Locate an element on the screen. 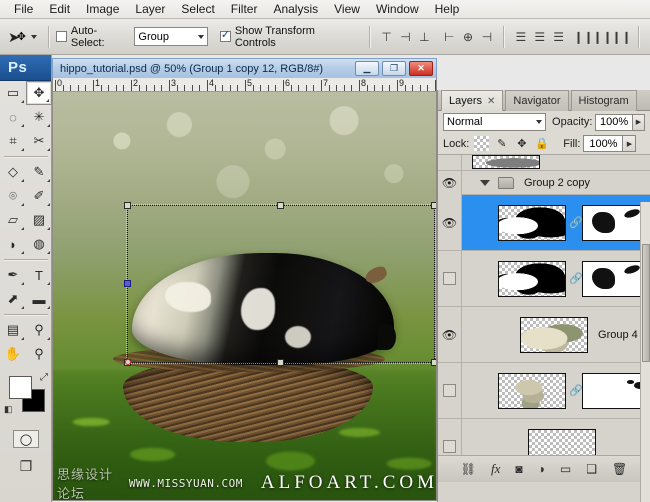 This screenshot has width=650, height=502. table-row: 👁 🔗 is located at coordinates (544, 223).